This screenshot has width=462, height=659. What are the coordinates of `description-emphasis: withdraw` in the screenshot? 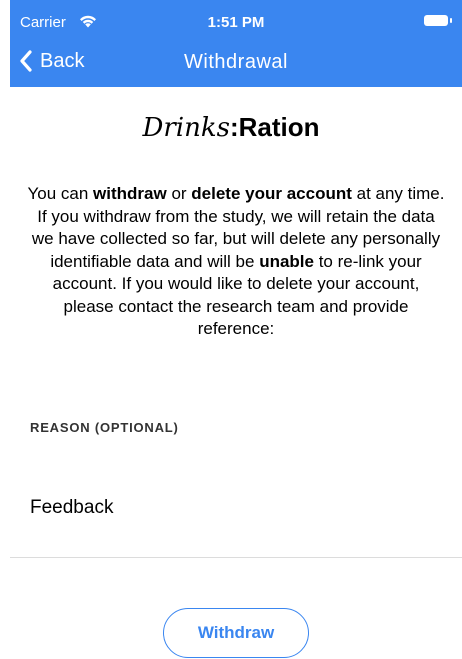 It's located at (130, 193).